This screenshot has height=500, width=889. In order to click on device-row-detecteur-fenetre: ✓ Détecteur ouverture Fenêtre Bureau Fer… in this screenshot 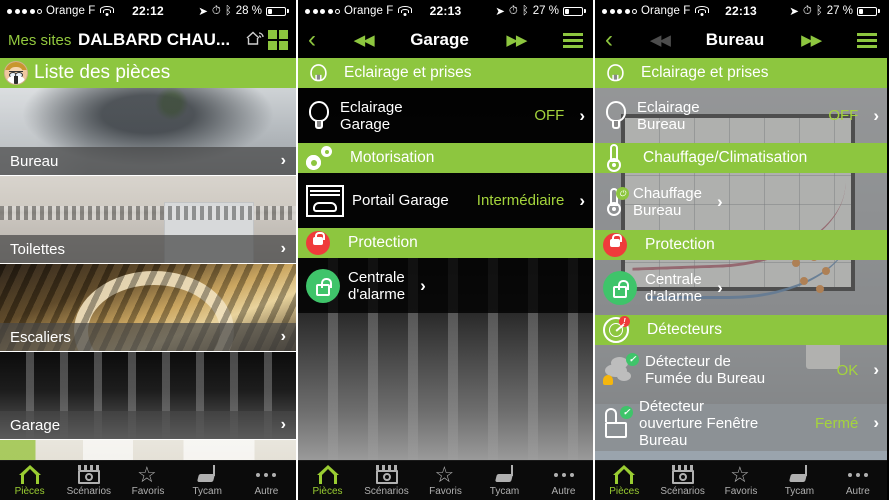, I will do `click(741, 423)`.